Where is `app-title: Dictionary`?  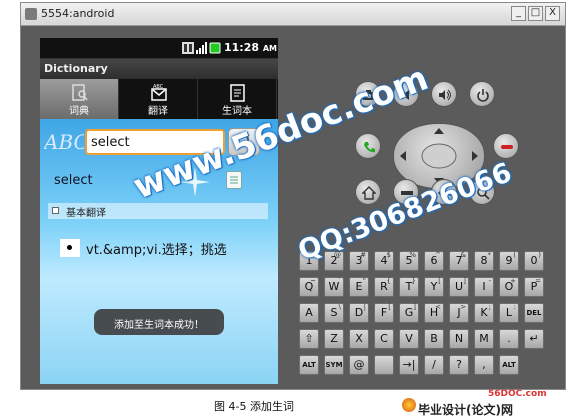
app-title: Dictionary is located at coordinates (76, 68).